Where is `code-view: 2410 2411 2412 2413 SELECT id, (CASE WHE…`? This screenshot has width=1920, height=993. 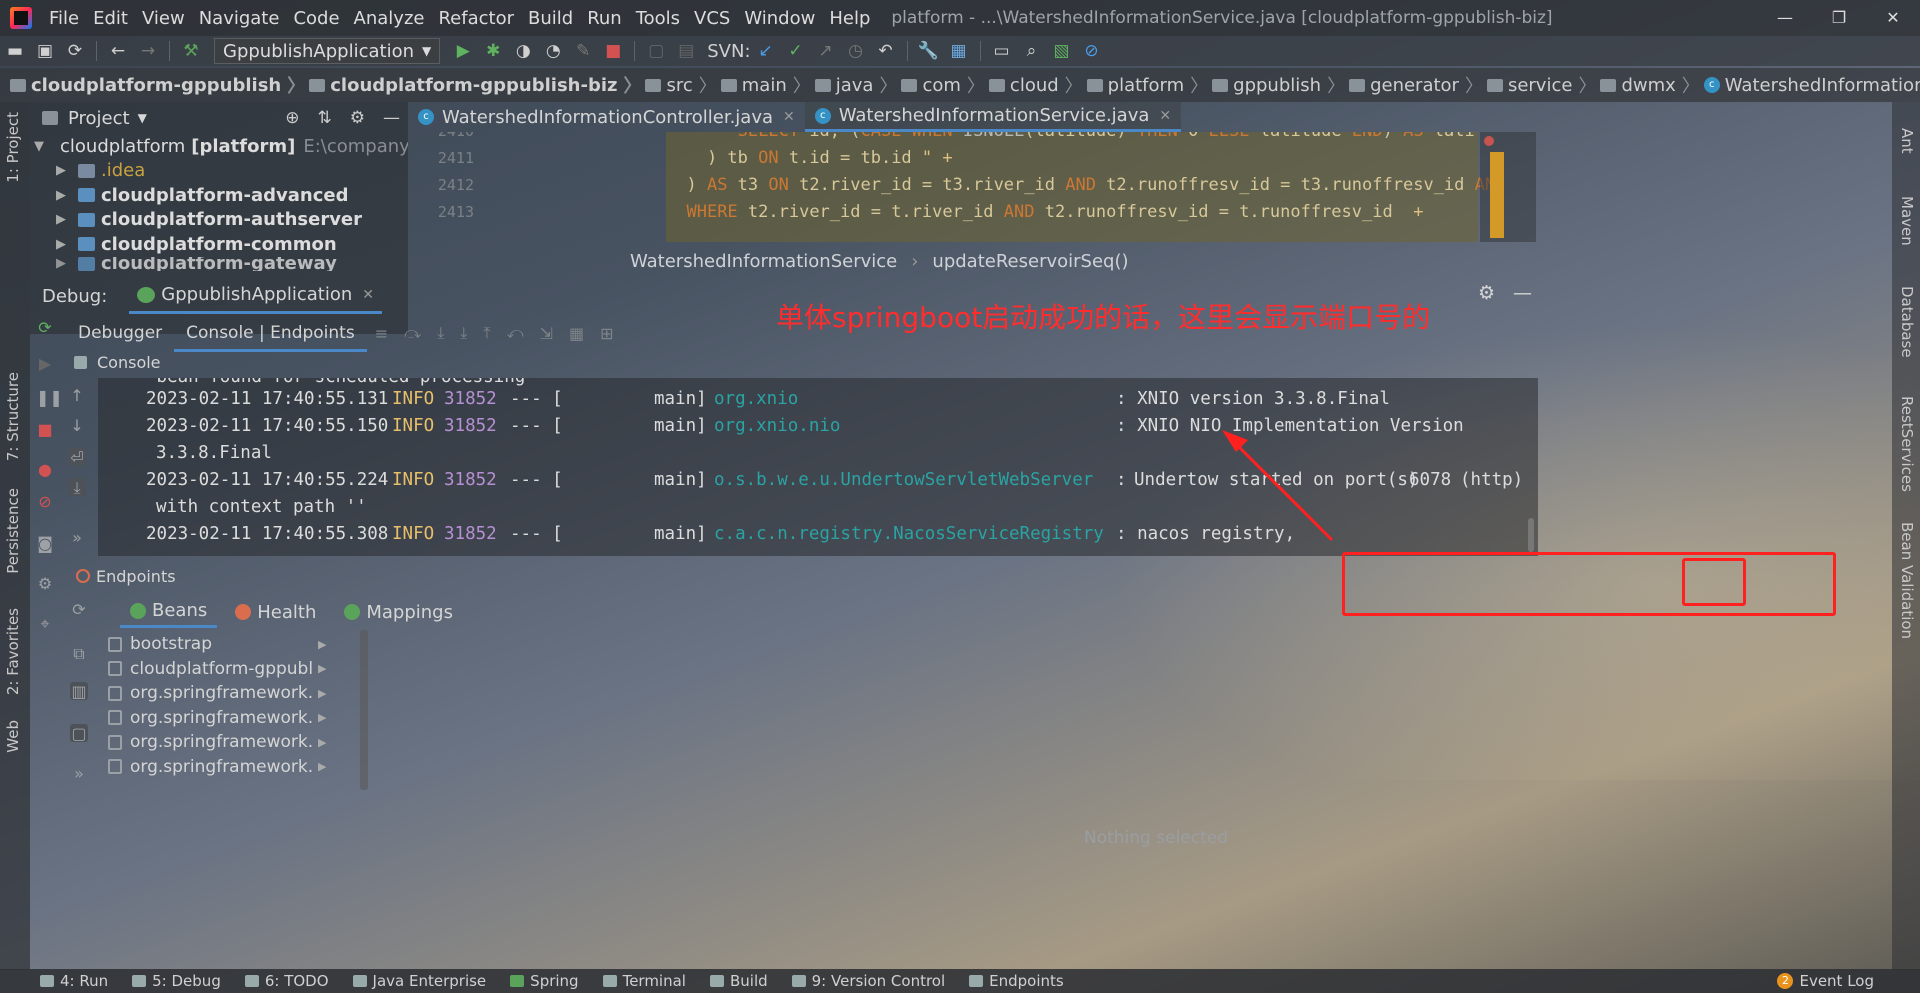
code-view: 2410 2411 2412 2413 SELECT id, (CASE WHE… is located at coordinates (973, 187).